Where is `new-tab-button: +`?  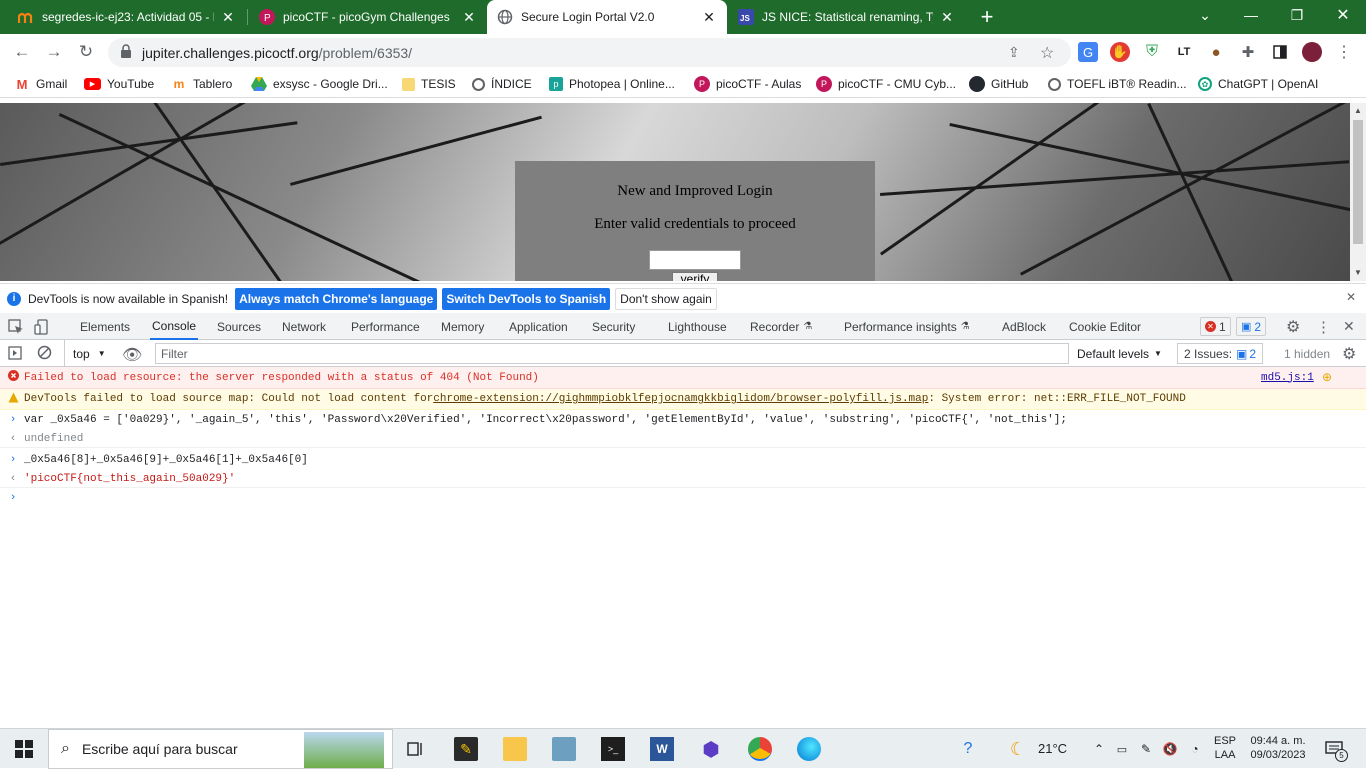
new-tab-button: + is located at coordinates (987, 17).